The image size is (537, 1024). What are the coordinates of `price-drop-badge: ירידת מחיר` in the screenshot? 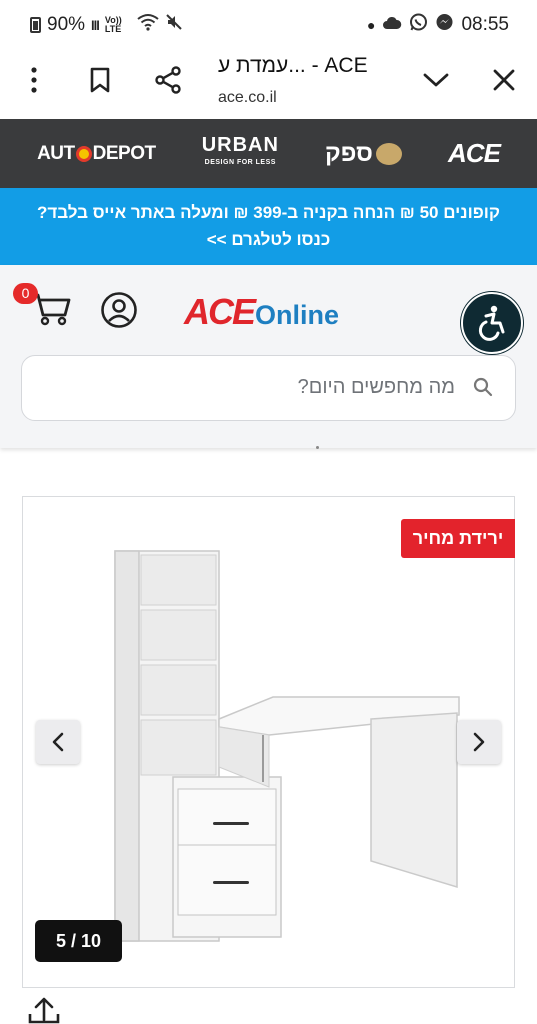 It's located at (458, 538).